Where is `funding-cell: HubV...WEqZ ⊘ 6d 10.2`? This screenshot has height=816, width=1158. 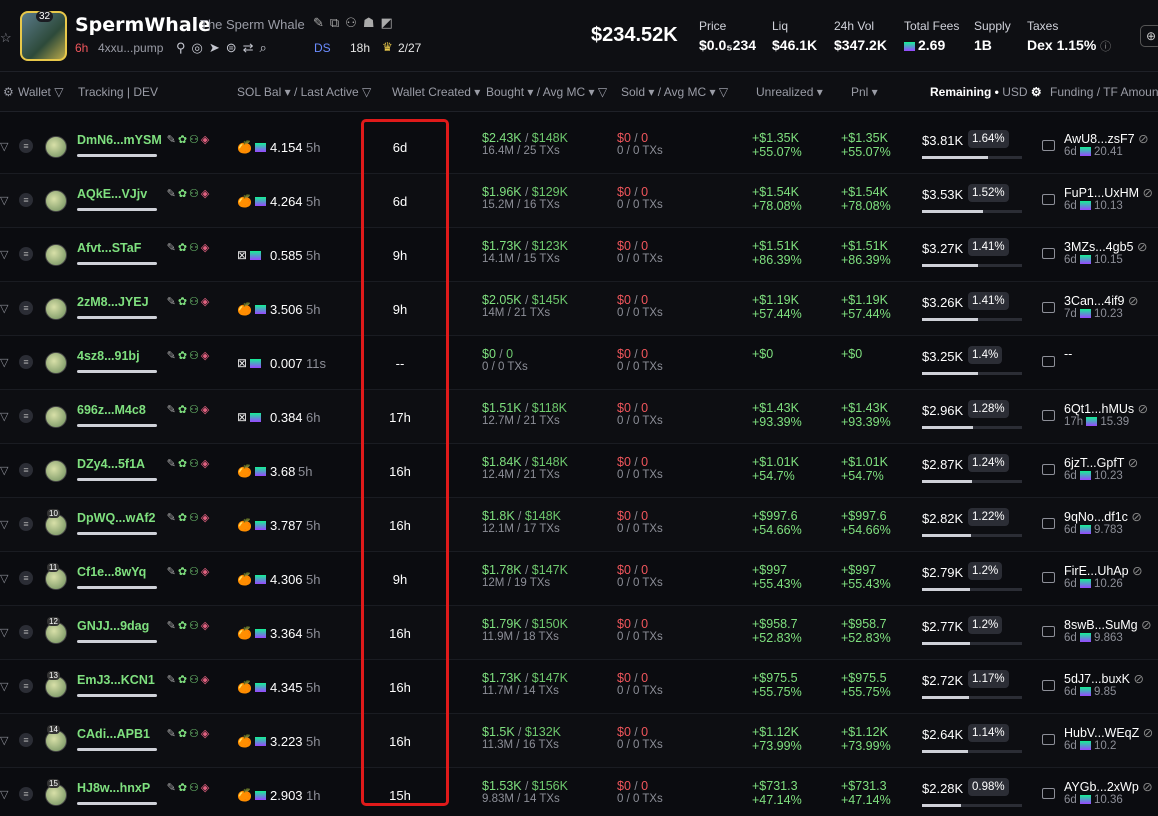
funding-cell: HubV...WEqZ ⊘ 6d 10.2 is located at coordinates (1108, 738).